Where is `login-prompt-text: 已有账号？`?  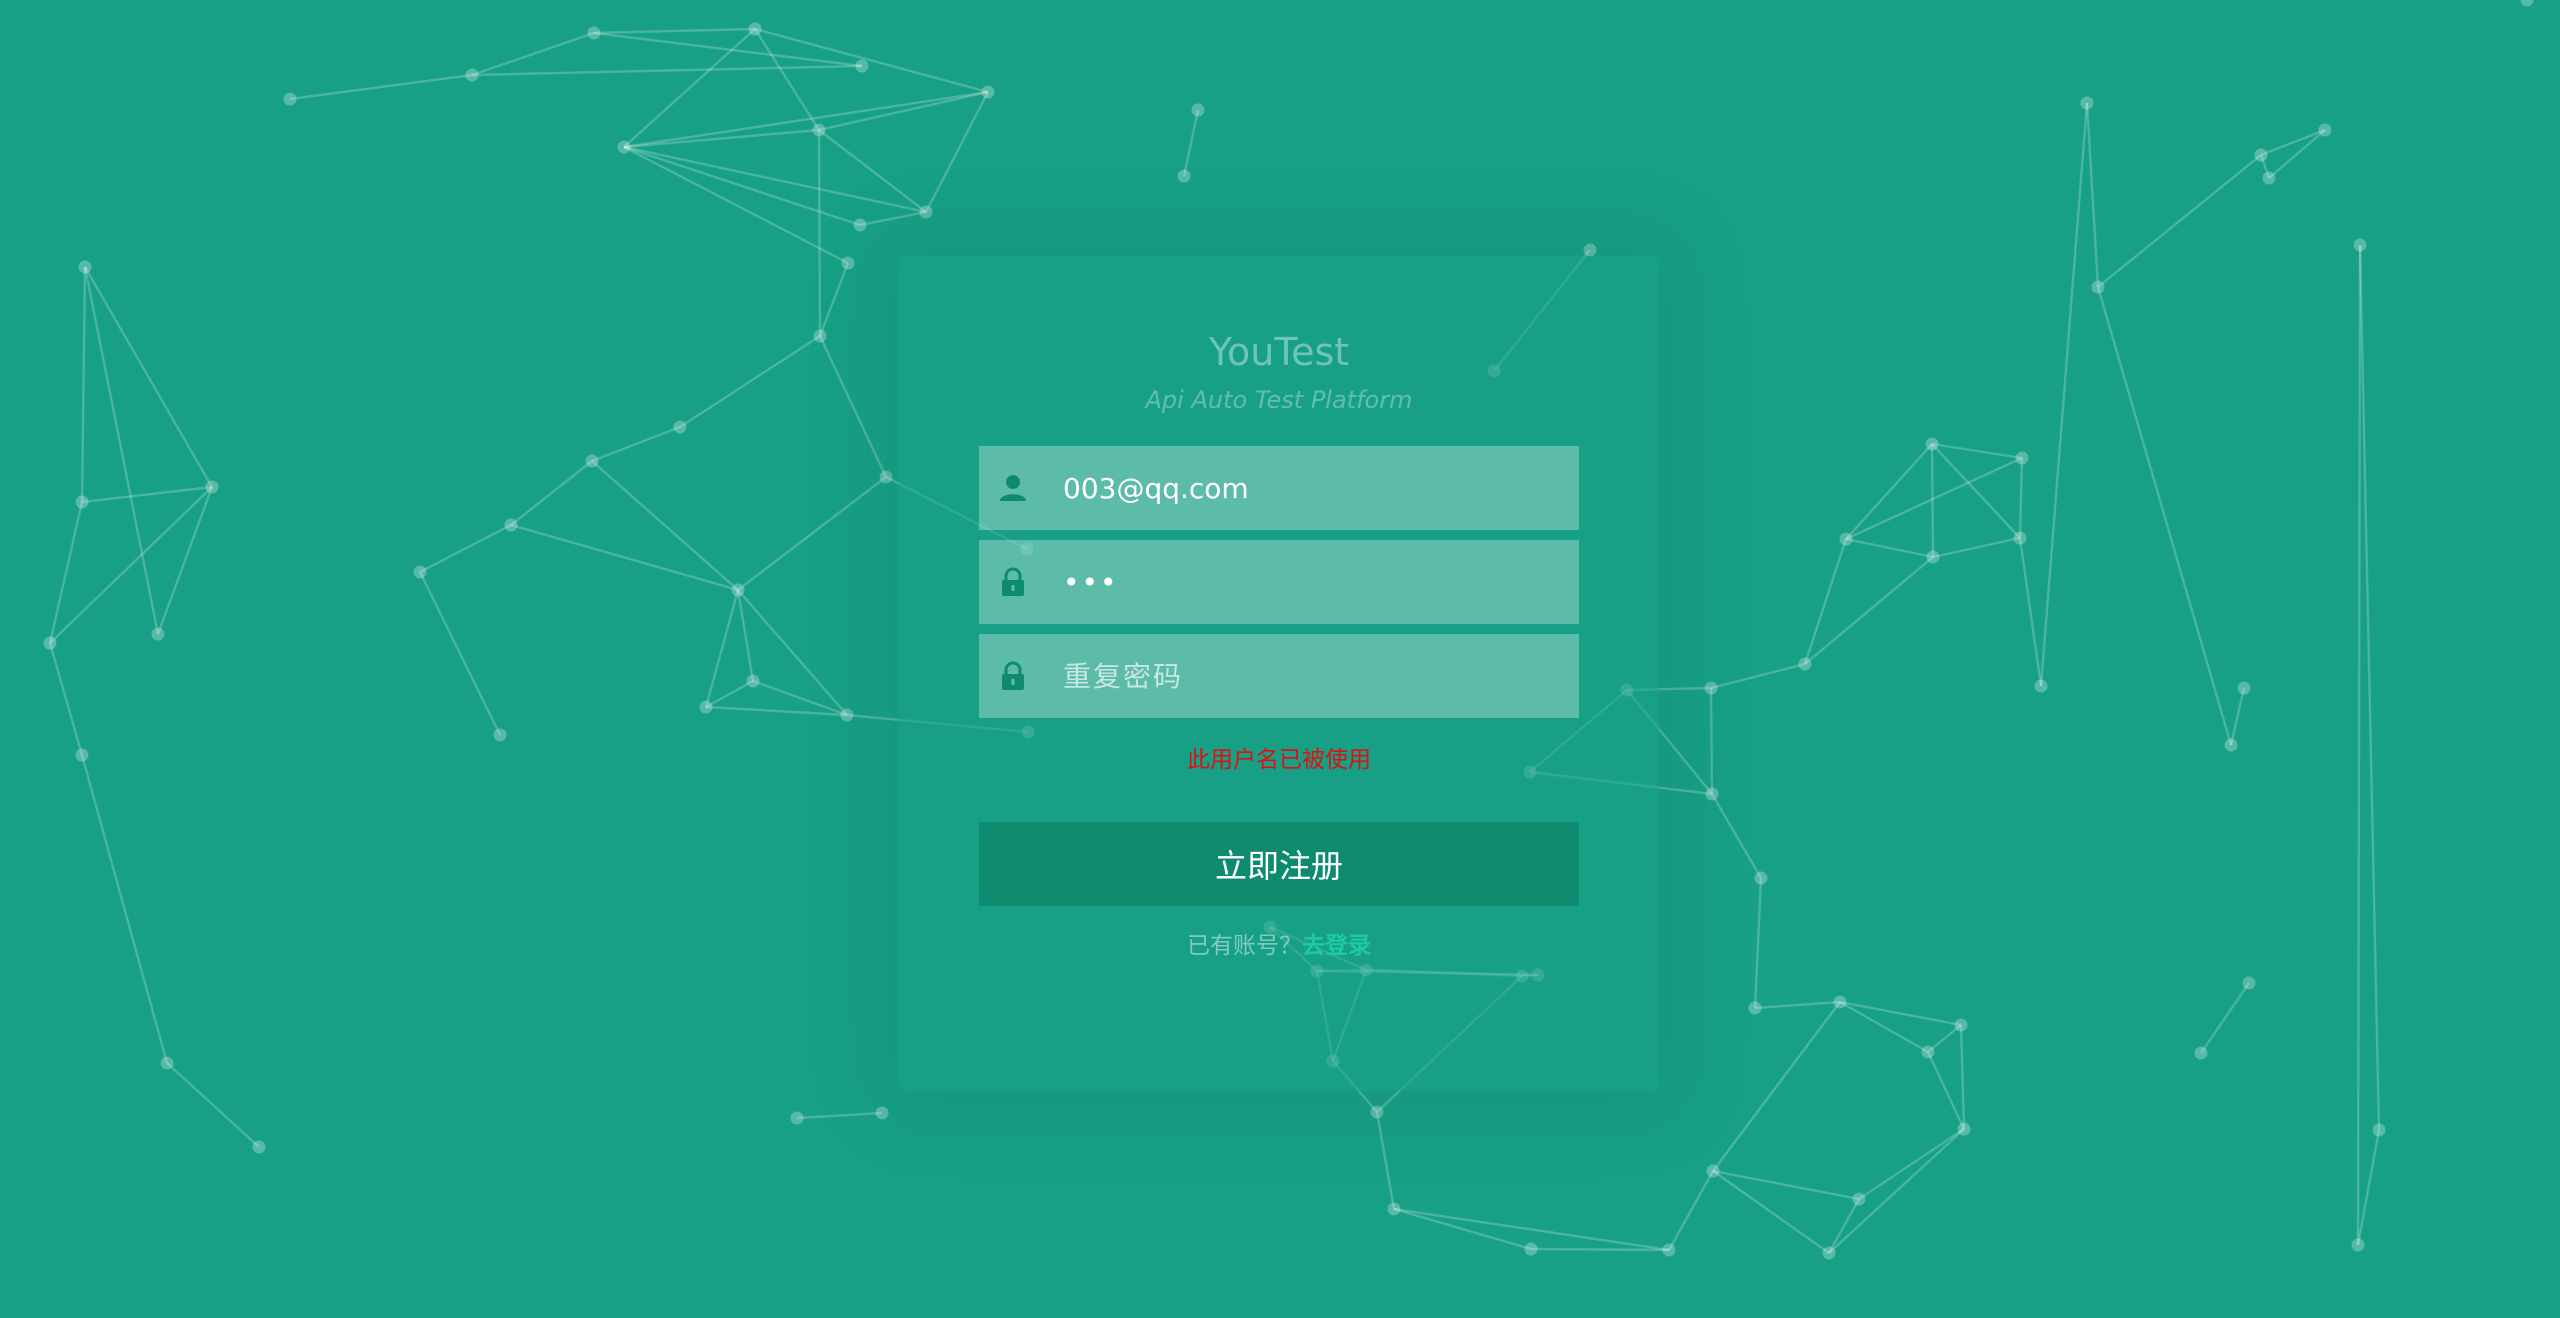
login-prompt-text: 已有账号？ is located at coordinates (1244, 946).